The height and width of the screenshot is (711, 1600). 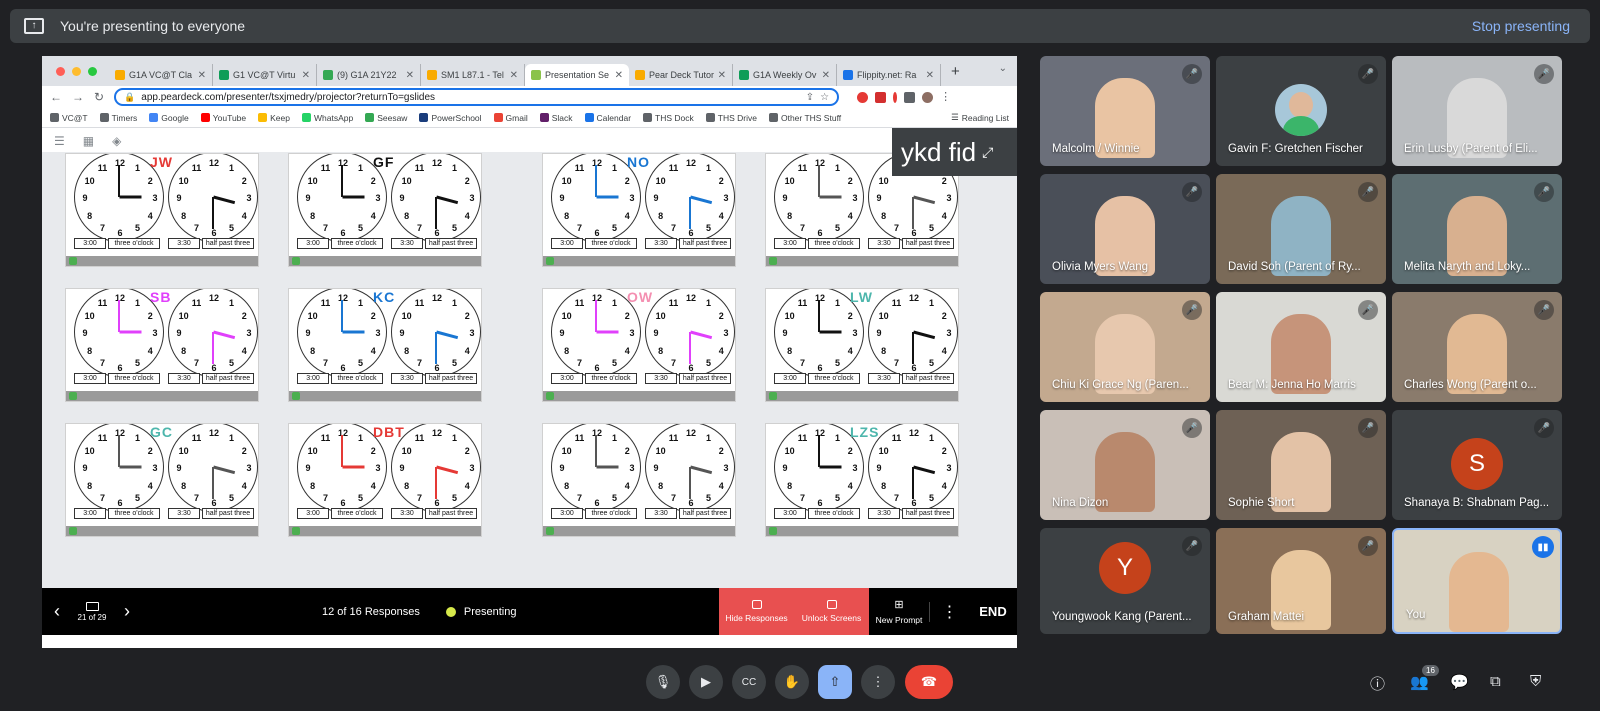 I want to click on browser-tab: G1A VC@T Cla ✕, so click(x=161, y=75).